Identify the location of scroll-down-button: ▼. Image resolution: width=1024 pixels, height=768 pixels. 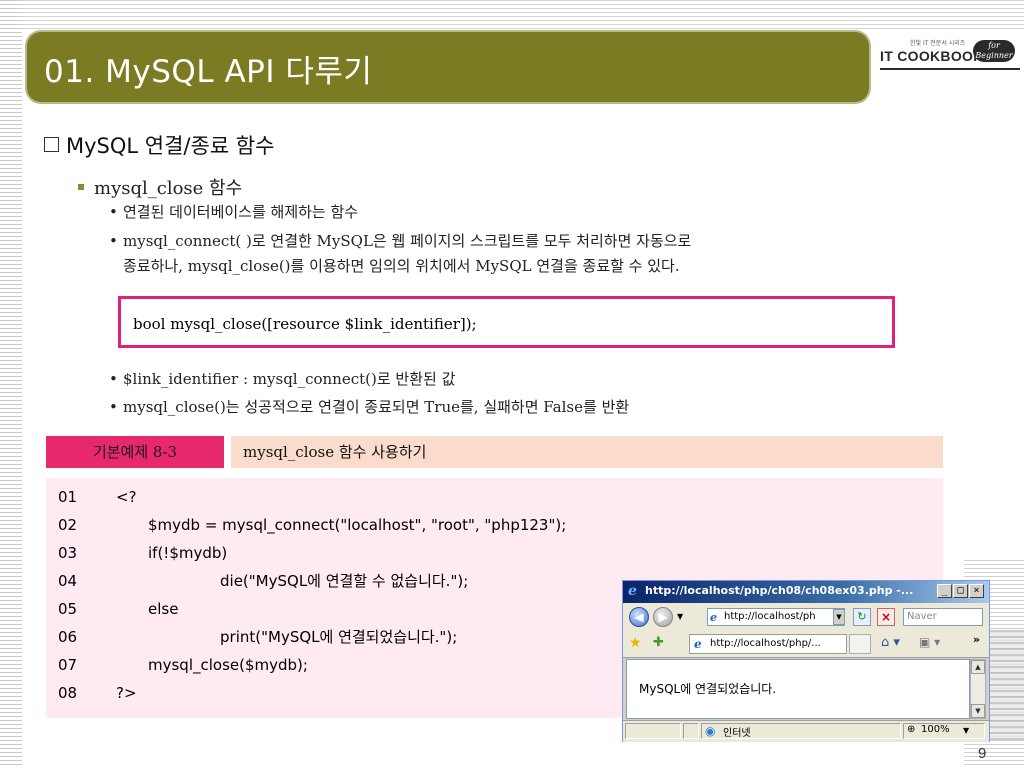
(978, 711).